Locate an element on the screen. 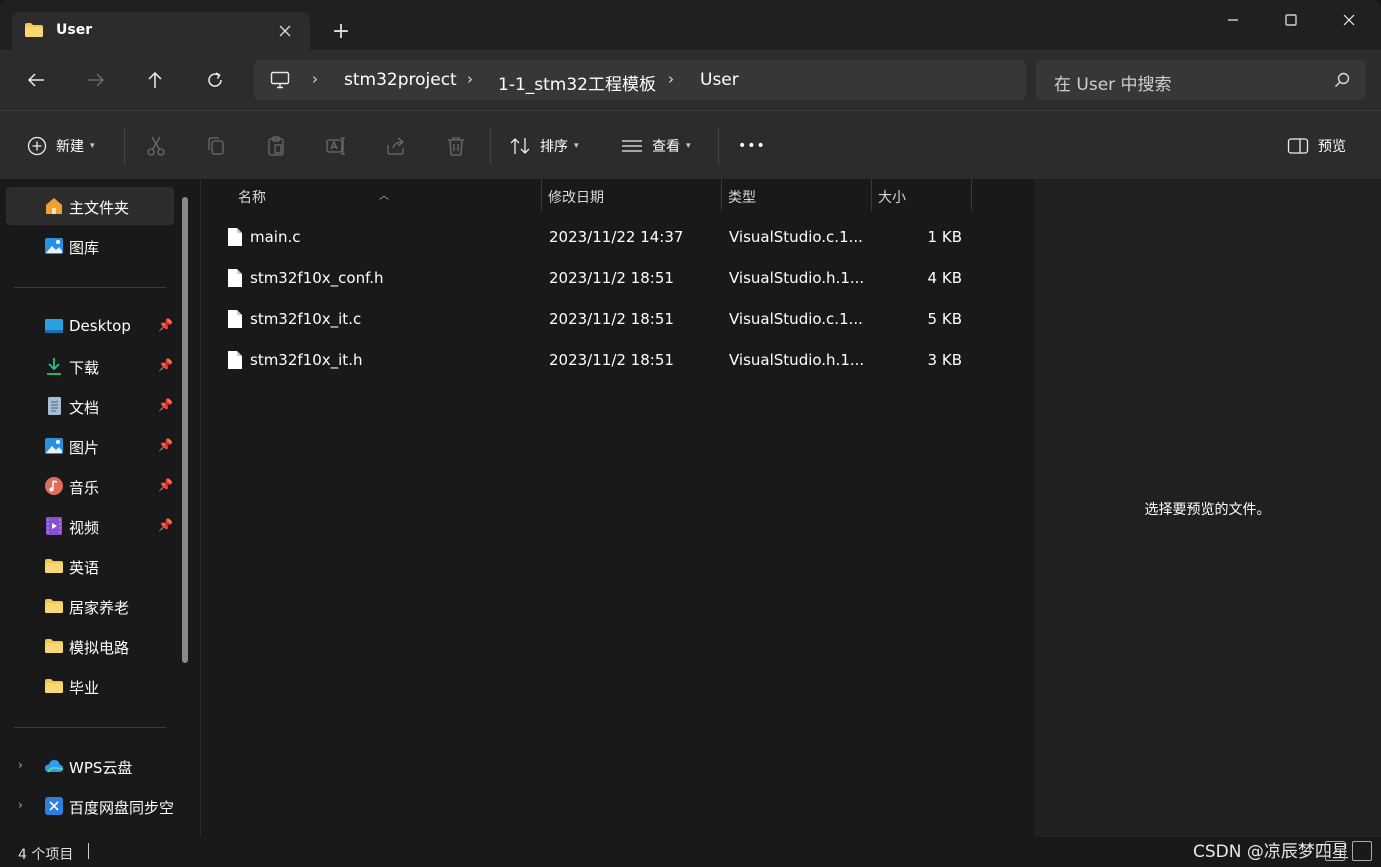 This screenshot has height=867, width=1381. view-button: 查看 ▾ is located at coordinates (656, 146).